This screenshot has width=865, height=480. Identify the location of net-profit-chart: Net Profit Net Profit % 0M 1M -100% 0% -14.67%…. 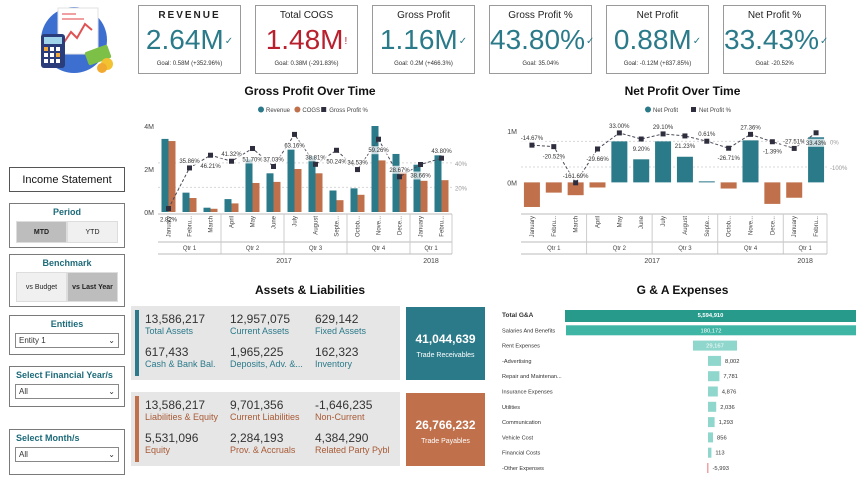
(677, 185).